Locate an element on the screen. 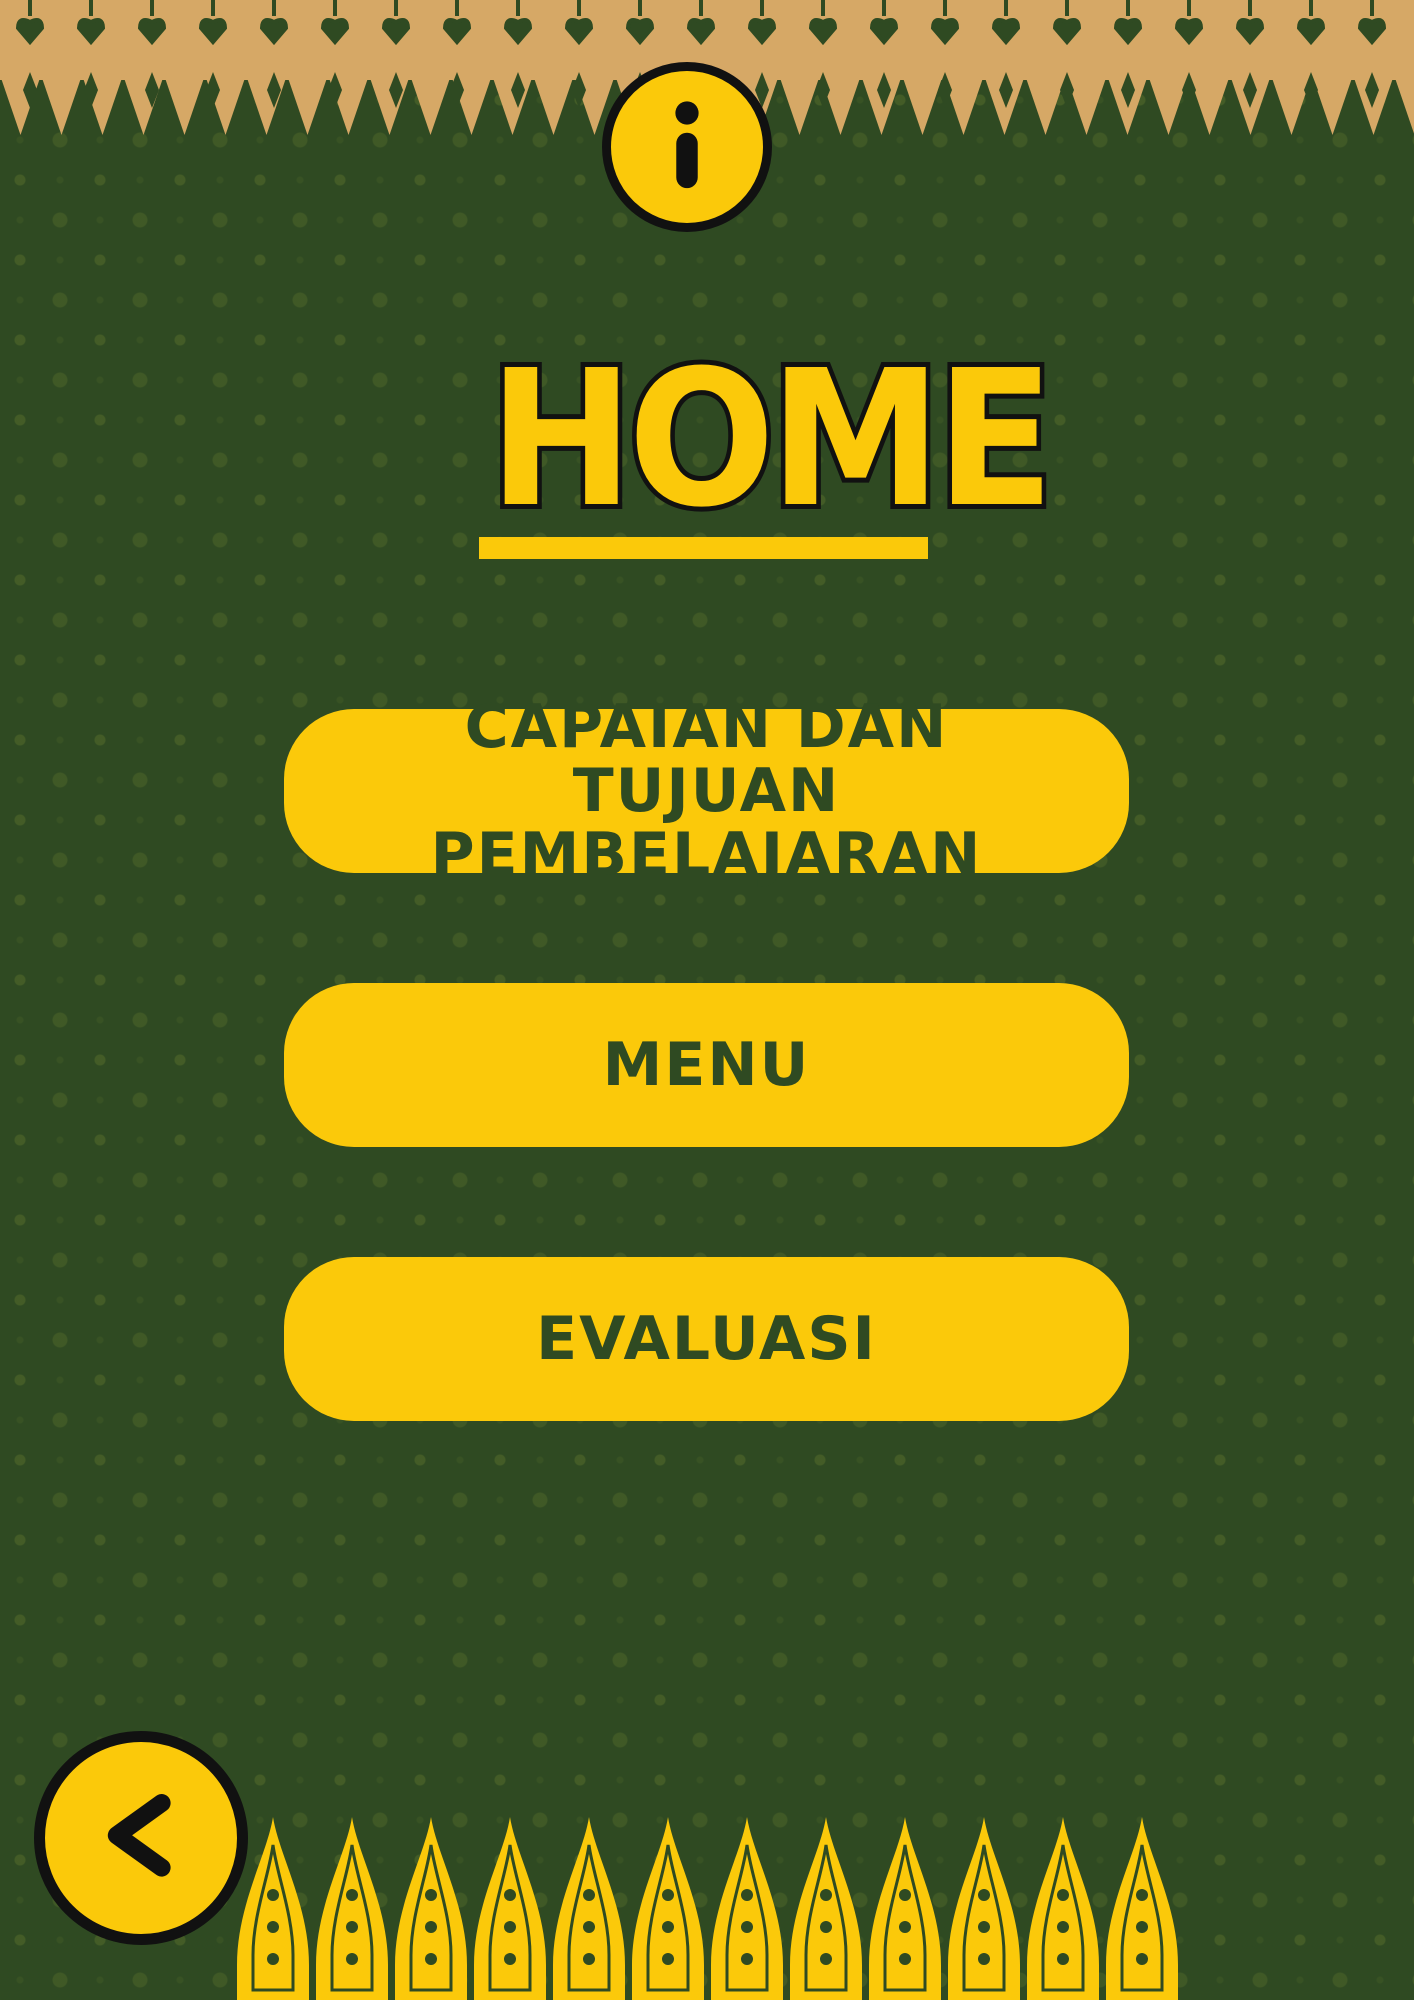 This screenshot has width=1414, height=2000. bottom-ornament-border is located at coordinates (707, 1908).